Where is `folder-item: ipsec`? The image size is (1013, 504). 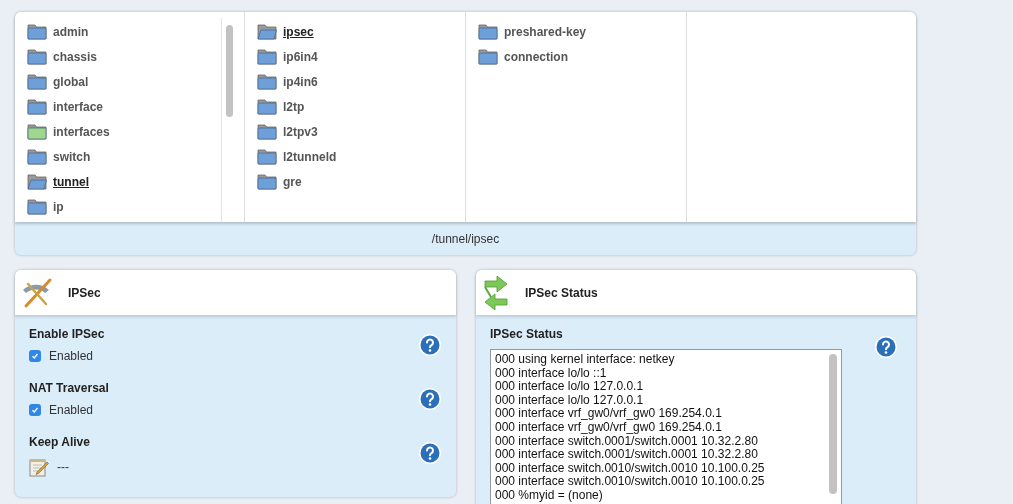 folder-item: ipsec is located at coordinates (285, 32).